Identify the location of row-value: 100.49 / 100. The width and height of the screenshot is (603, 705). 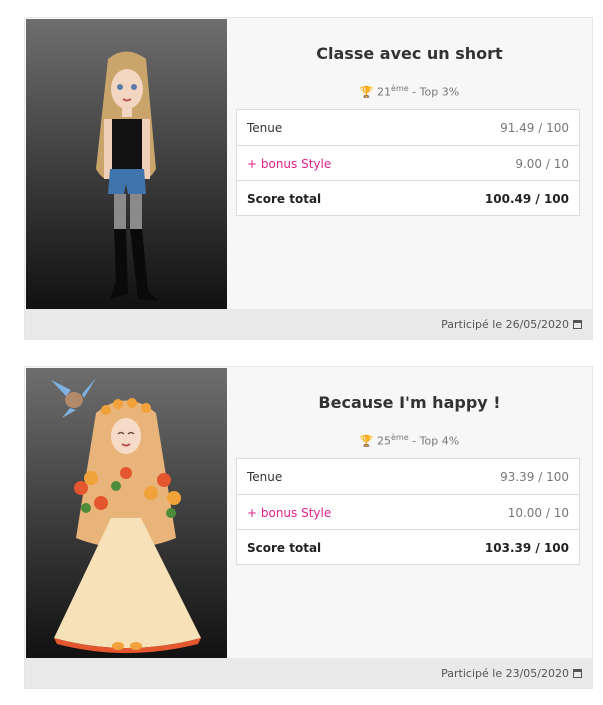
(526, 199).